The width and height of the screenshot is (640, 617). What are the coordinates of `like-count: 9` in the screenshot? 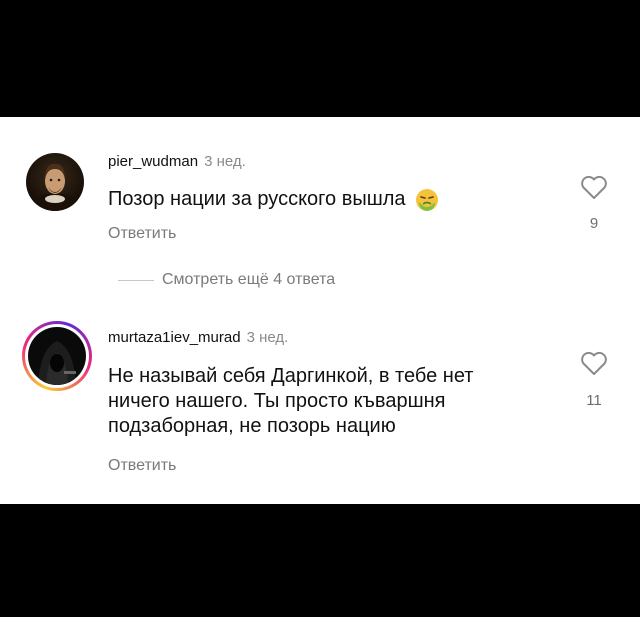 It's located at (594, 223).